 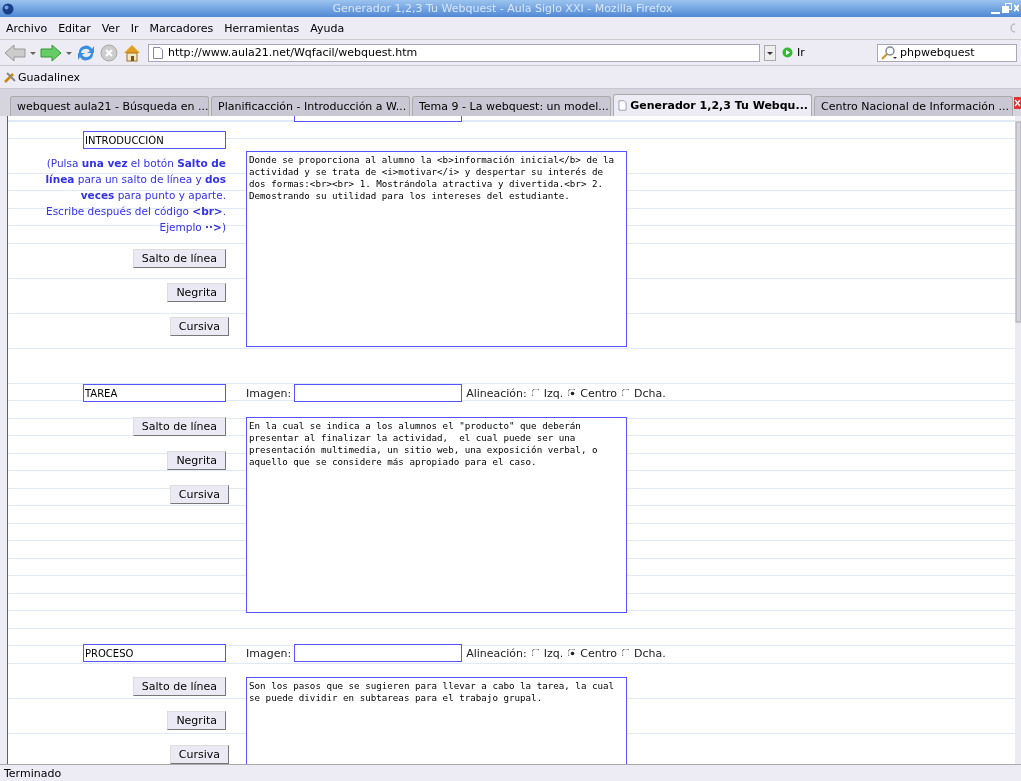 What do you see at coordinates (436, 515) in the screenshot?
I see `text-area-field: En la cual se indica a los alumnos el "producto" que deberán presentar al finalizar la actividad, el cual puede ser una presentación multimedia, un sitio web, una exposición verbal, o aquello que se considere más apropiado para el caso.` at bounding box center [436, 515].